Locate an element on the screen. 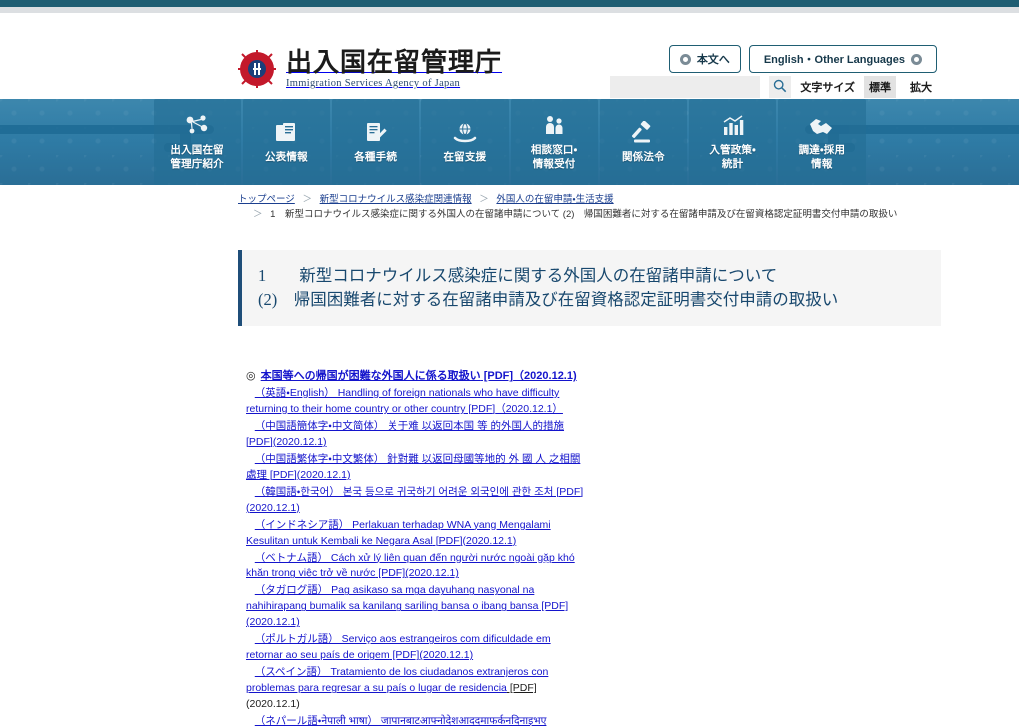  pdf-date-ko: (2020.12.1) is located at coordinates (273, 507).